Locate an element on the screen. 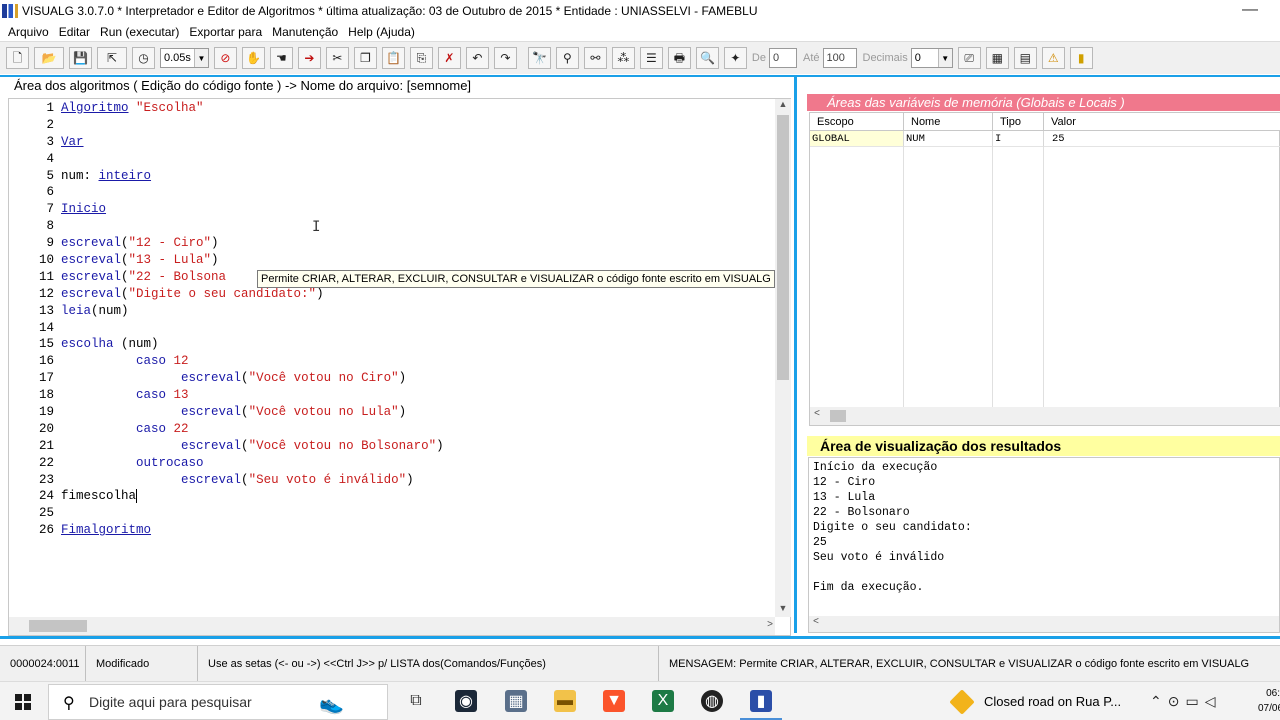  de-input is located at coordinates (782, 58).